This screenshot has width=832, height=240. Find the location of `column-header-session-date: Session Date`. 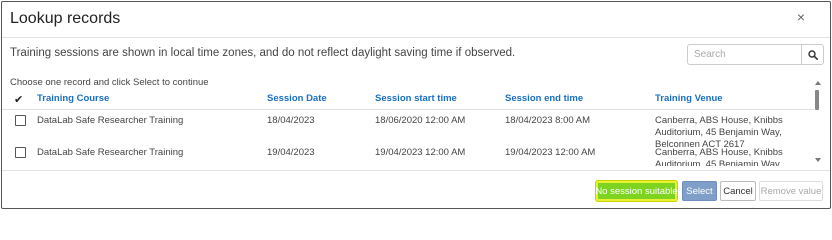

column-header-session-date: Session Date is located at coordinates (297, 98).